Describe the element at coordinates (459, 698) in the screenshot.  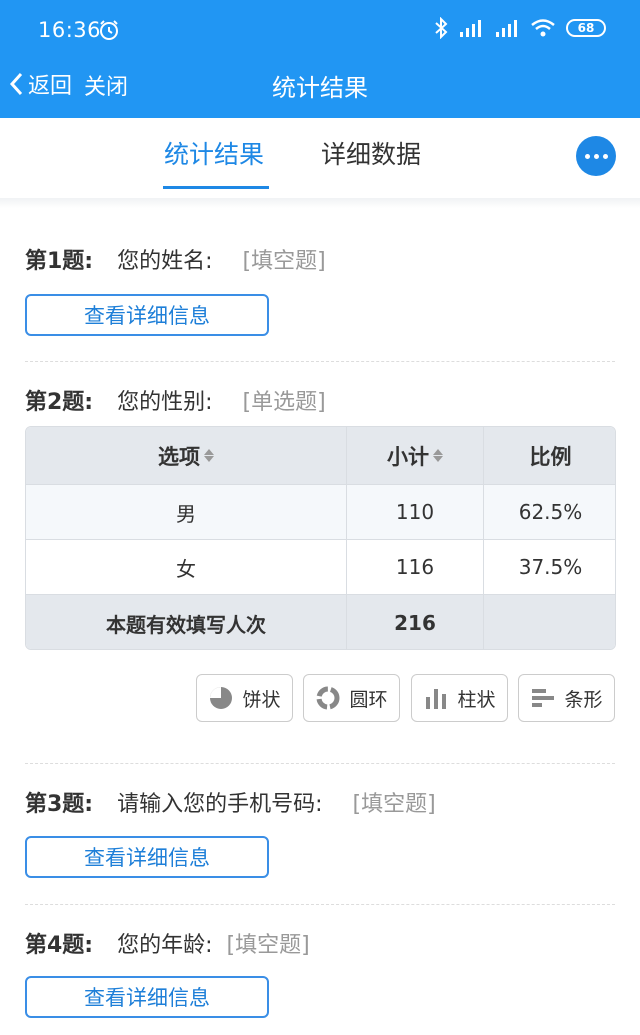
I see `bar-chart-button: 柱状` at that location.